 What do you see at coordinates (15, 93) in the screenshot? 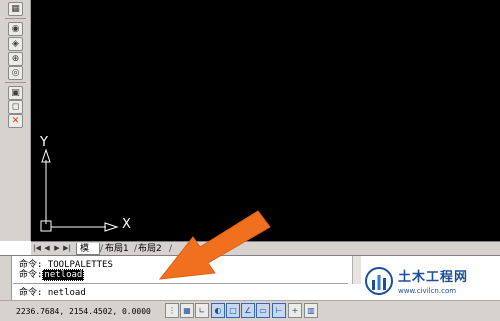
I see `properties-icon: ▣` at bounding box center [15, 93].